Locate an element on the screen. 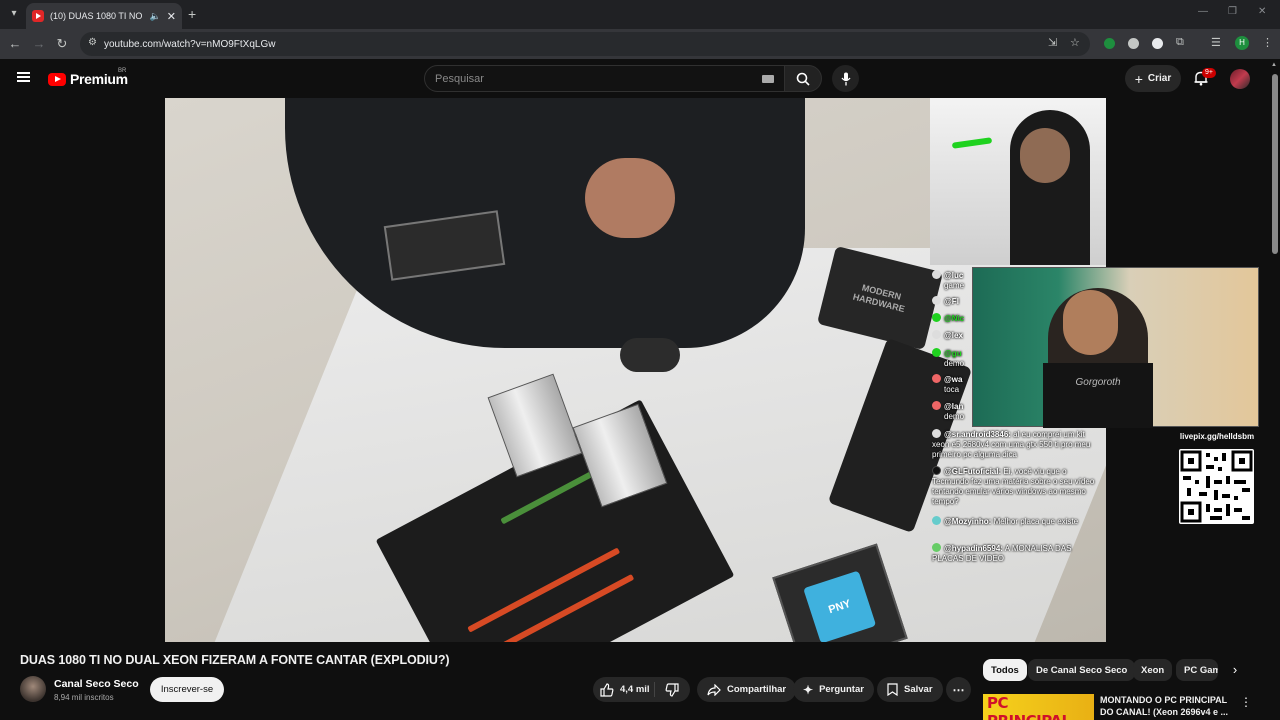 Image resolution: width=1280 pixels, height=720 pixels. extension-green-icon is located at coordinates (1109, 43).